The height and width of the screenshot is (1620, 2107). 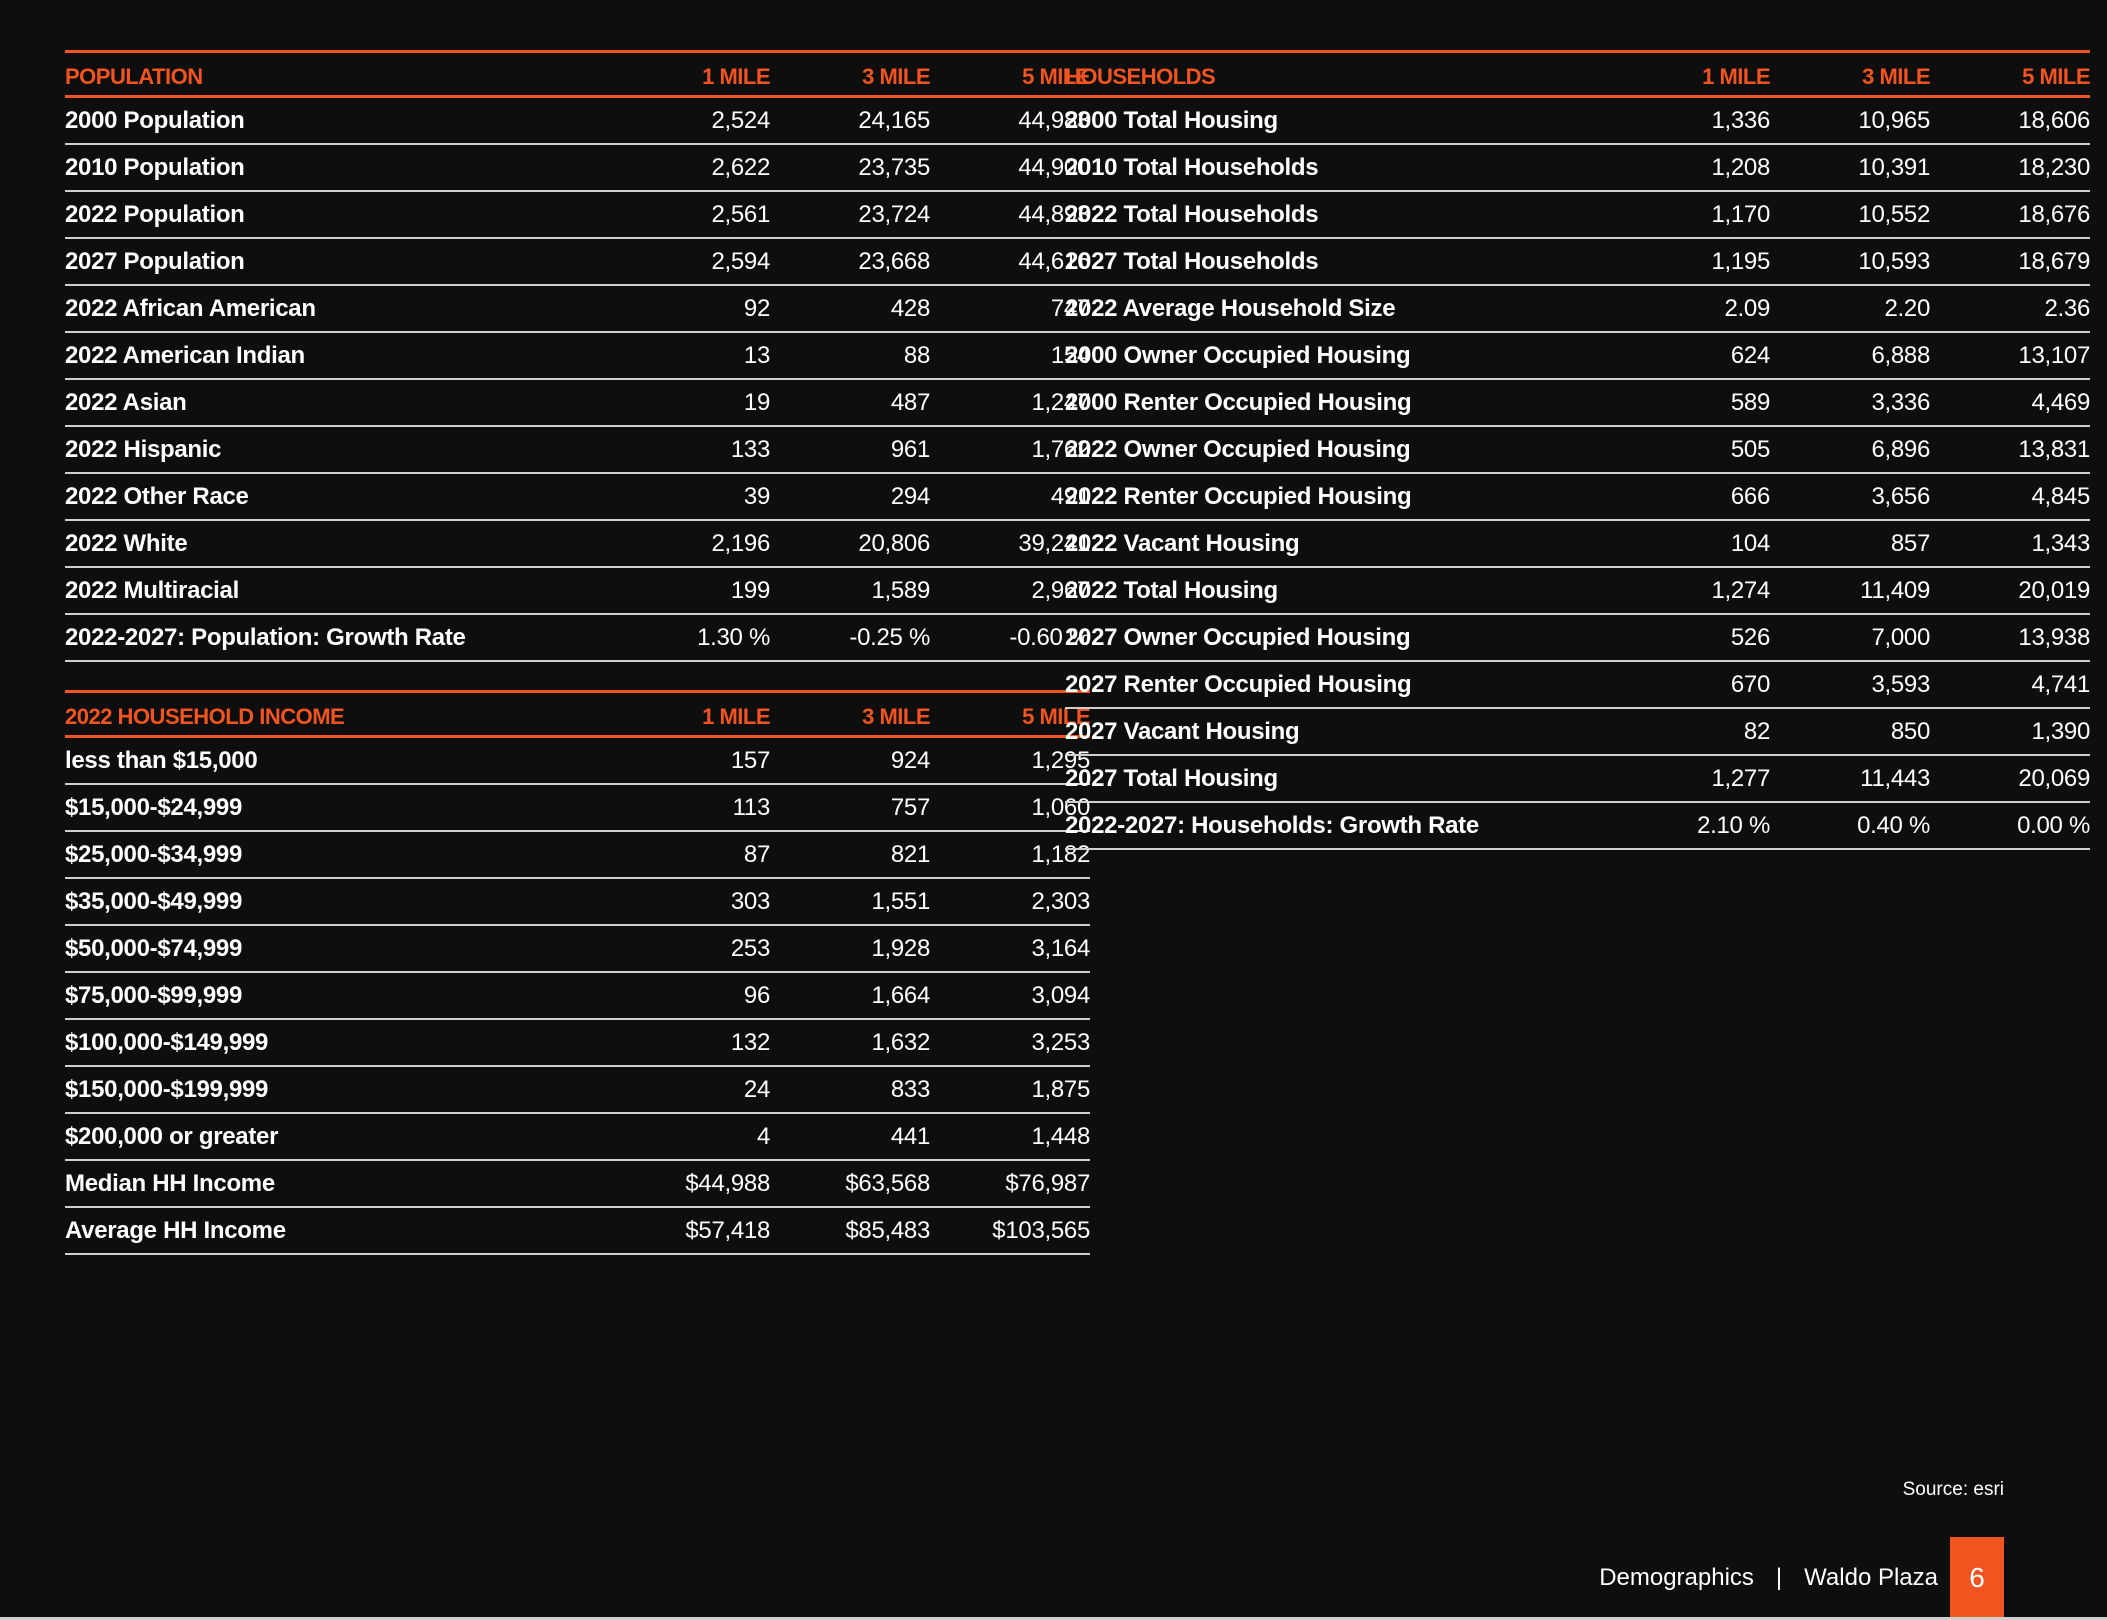 What do you see at coordinates (850, 309) in the screenshot?
I see `row-value: 428` at bounding box center [850, 309].